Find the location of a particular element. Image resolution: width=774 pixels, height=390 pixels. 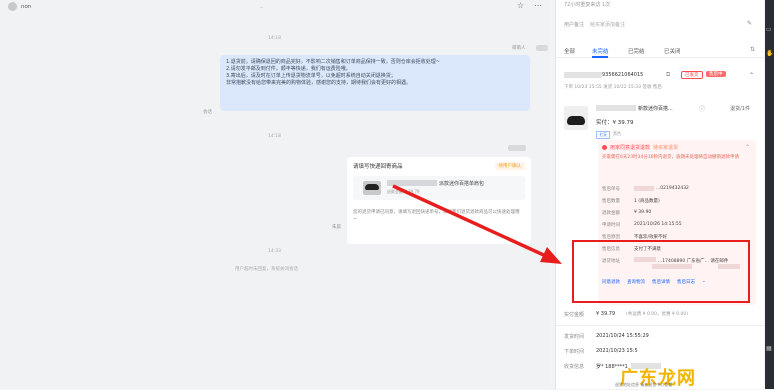

arrow-annotation is located at coordinates (477, 224).